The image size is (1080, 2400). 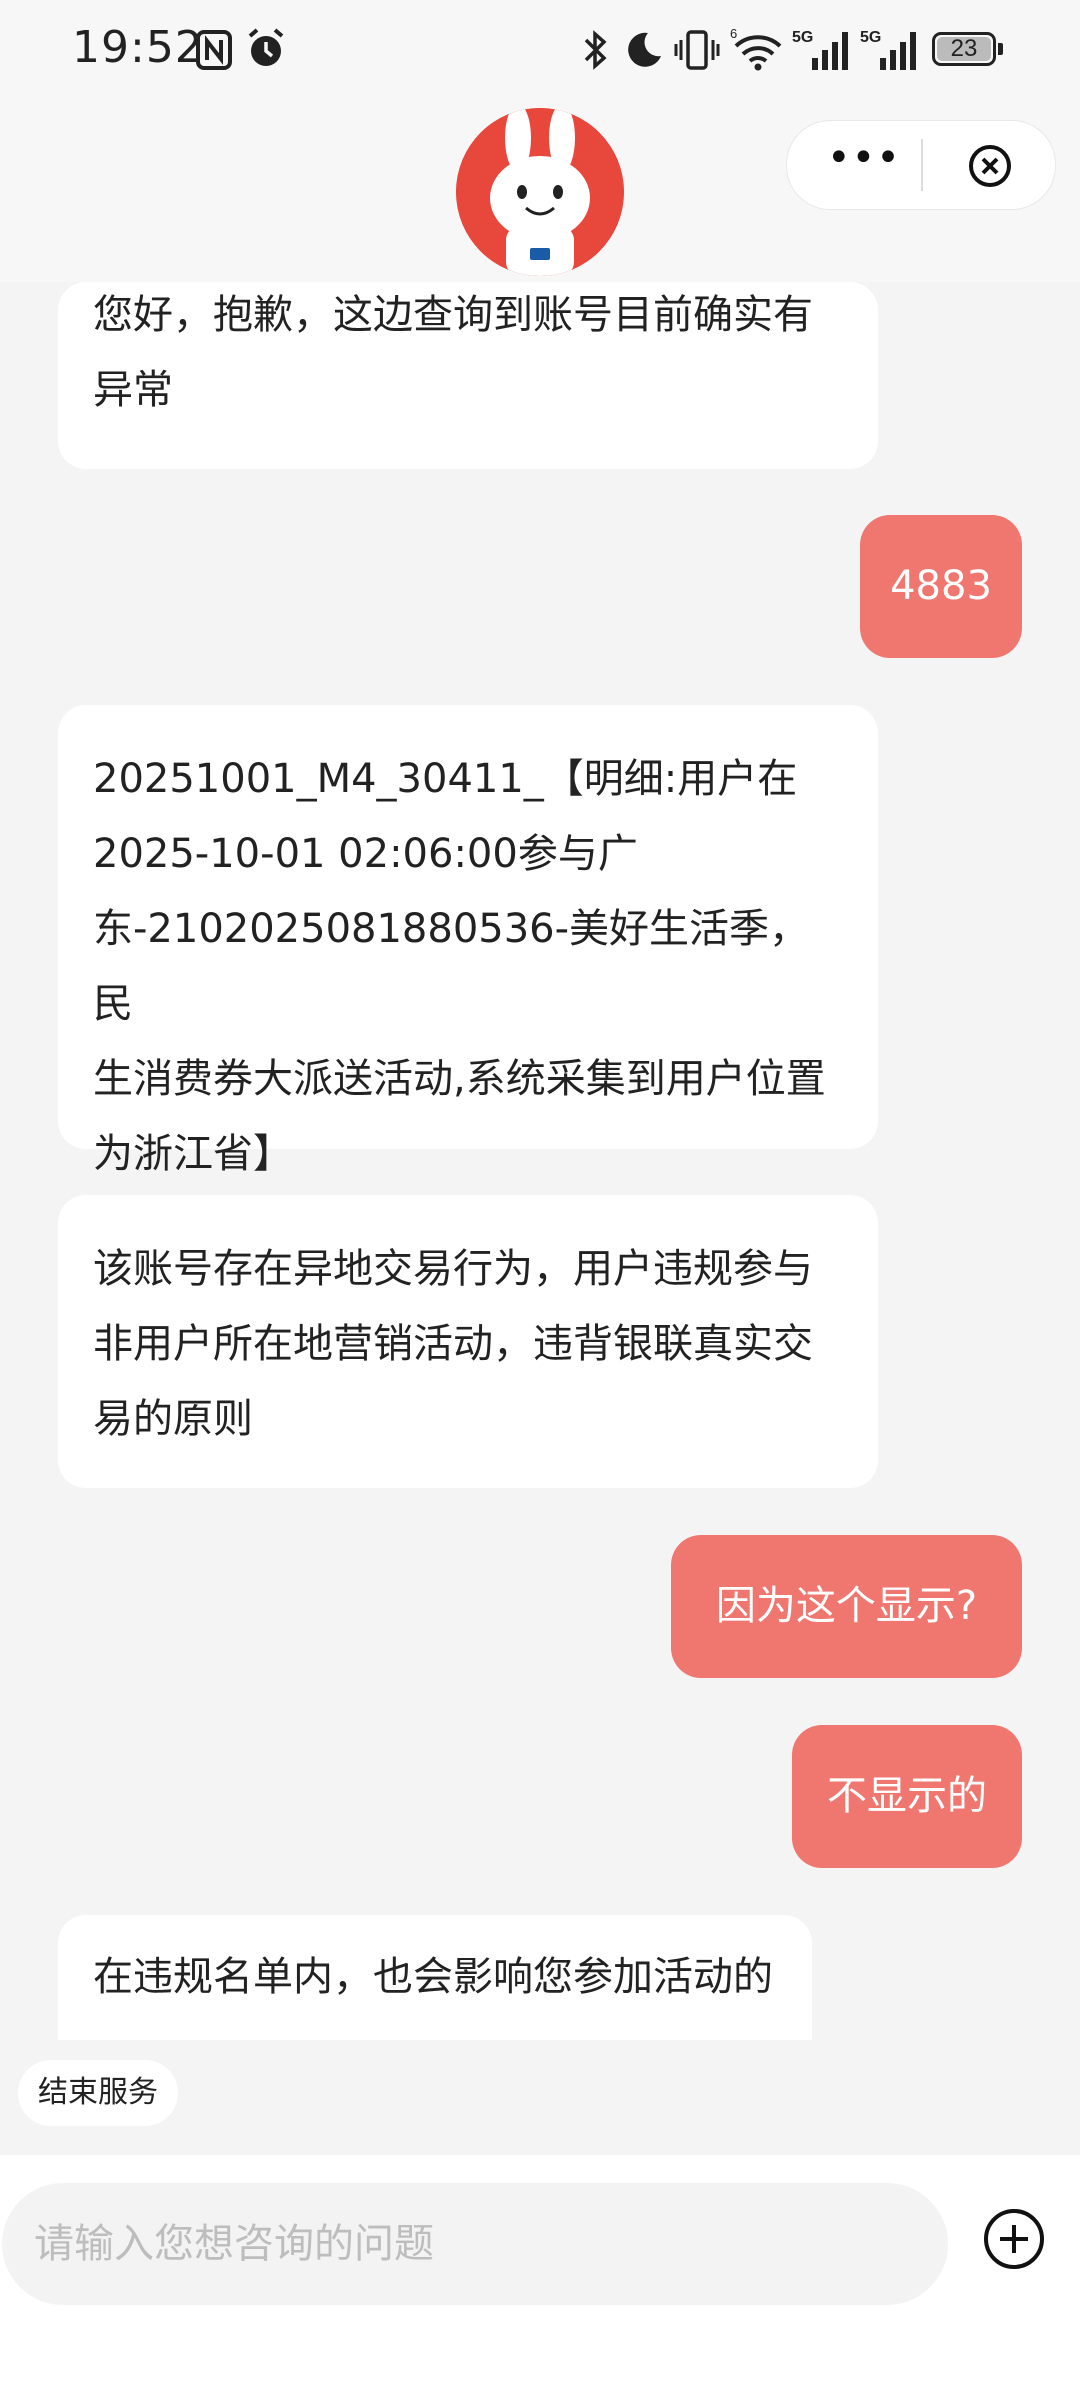 I want to click on more-icon: •••, so click(x=863, y=162).